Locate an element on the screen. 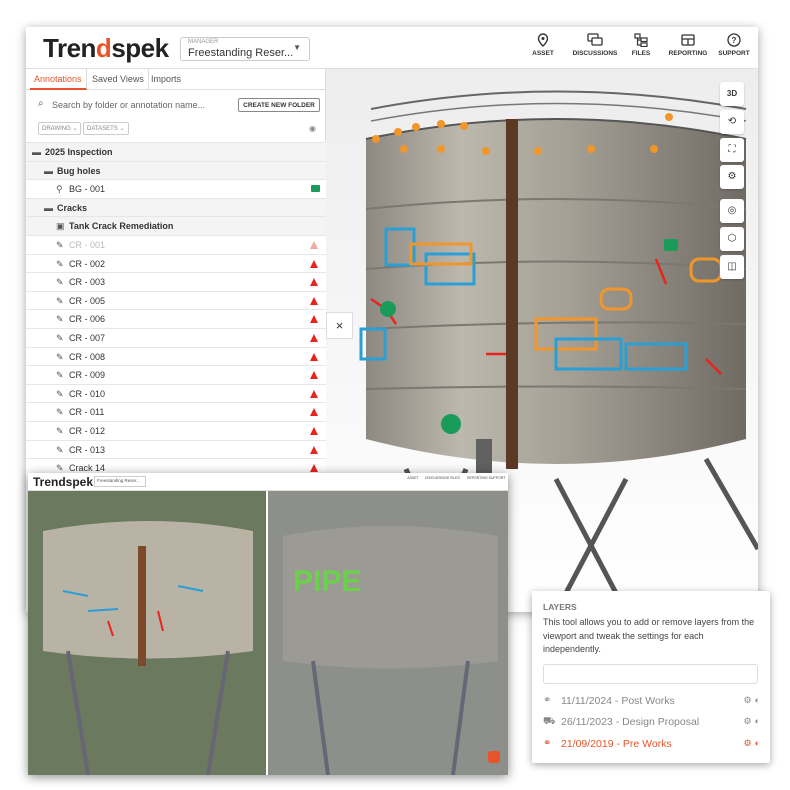 The height and width of the screenshot is (790, 790). svg-text: PIPE is located at coordinates (327, 581).